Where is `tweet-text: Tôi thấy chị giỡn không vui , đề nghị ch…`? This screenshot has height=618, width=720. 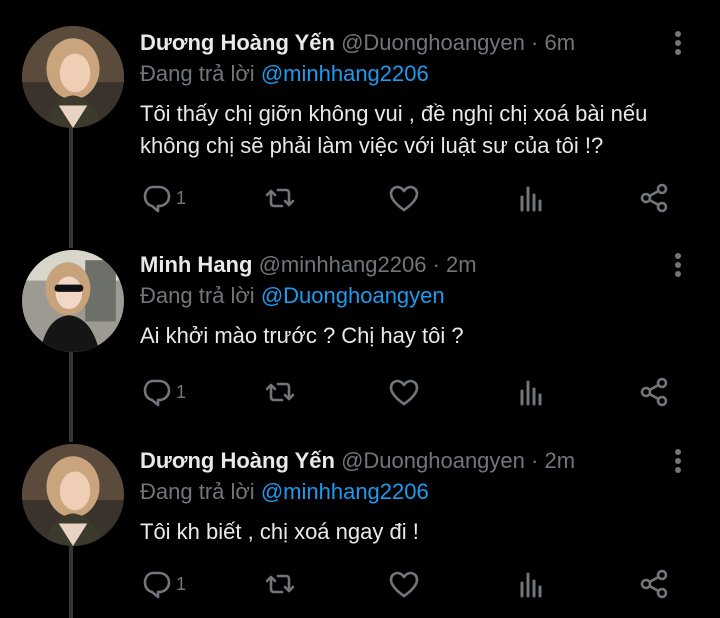 tweet-text: Tôi thấy chị giỡn không vui , đề nghị ch… is located at coordinates (420, 130).